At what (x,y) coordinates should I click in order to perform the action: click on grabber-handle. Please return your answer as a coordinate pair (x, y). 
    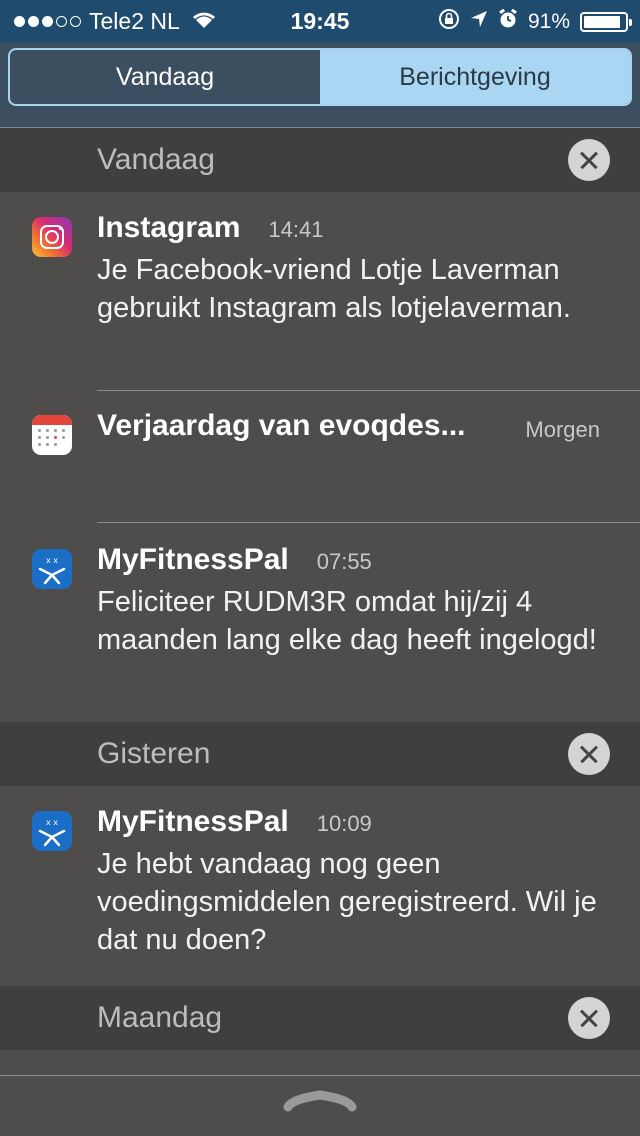
    Looking at the image, I should click on (320, 1103).